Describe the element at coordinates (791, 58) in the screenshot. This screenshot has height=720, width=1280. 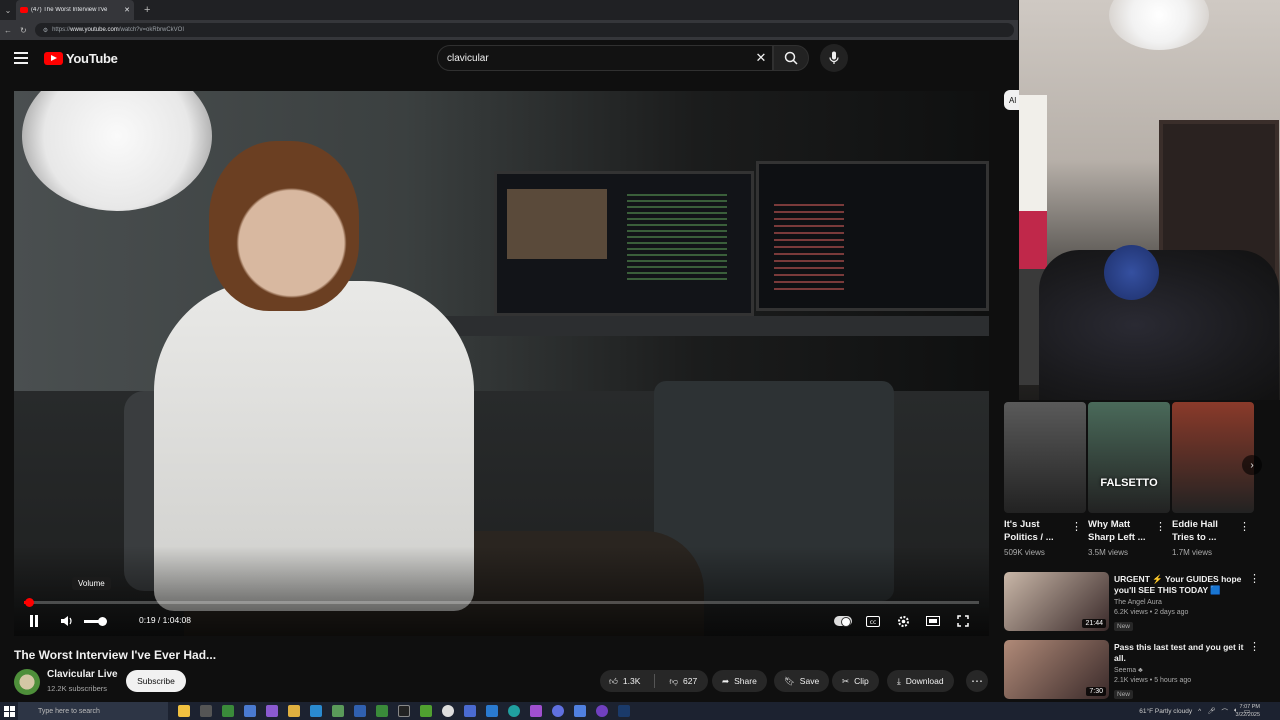
I see `search-button` at that location.